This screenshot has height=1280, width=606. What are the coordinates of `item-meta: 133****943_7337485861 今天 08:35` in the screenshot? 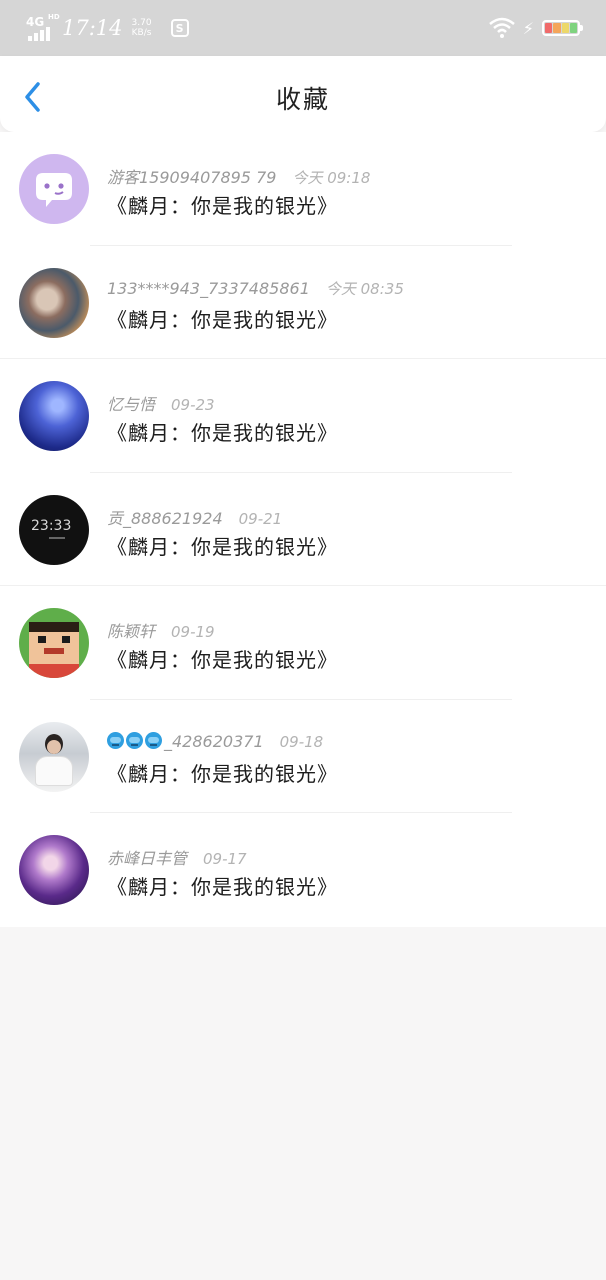 It's located at (255, 288).